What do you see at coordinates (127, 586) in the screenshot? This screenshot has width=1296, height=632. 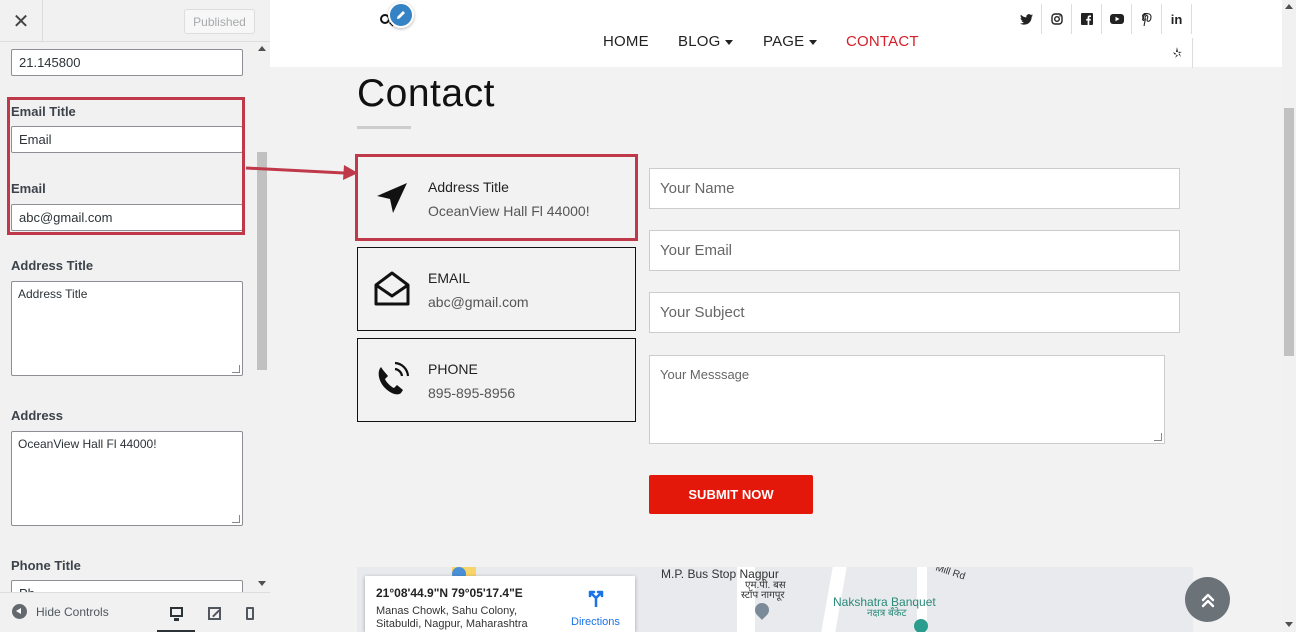 I see `phone-title-input: Ph` at bounding box center [127, 586].